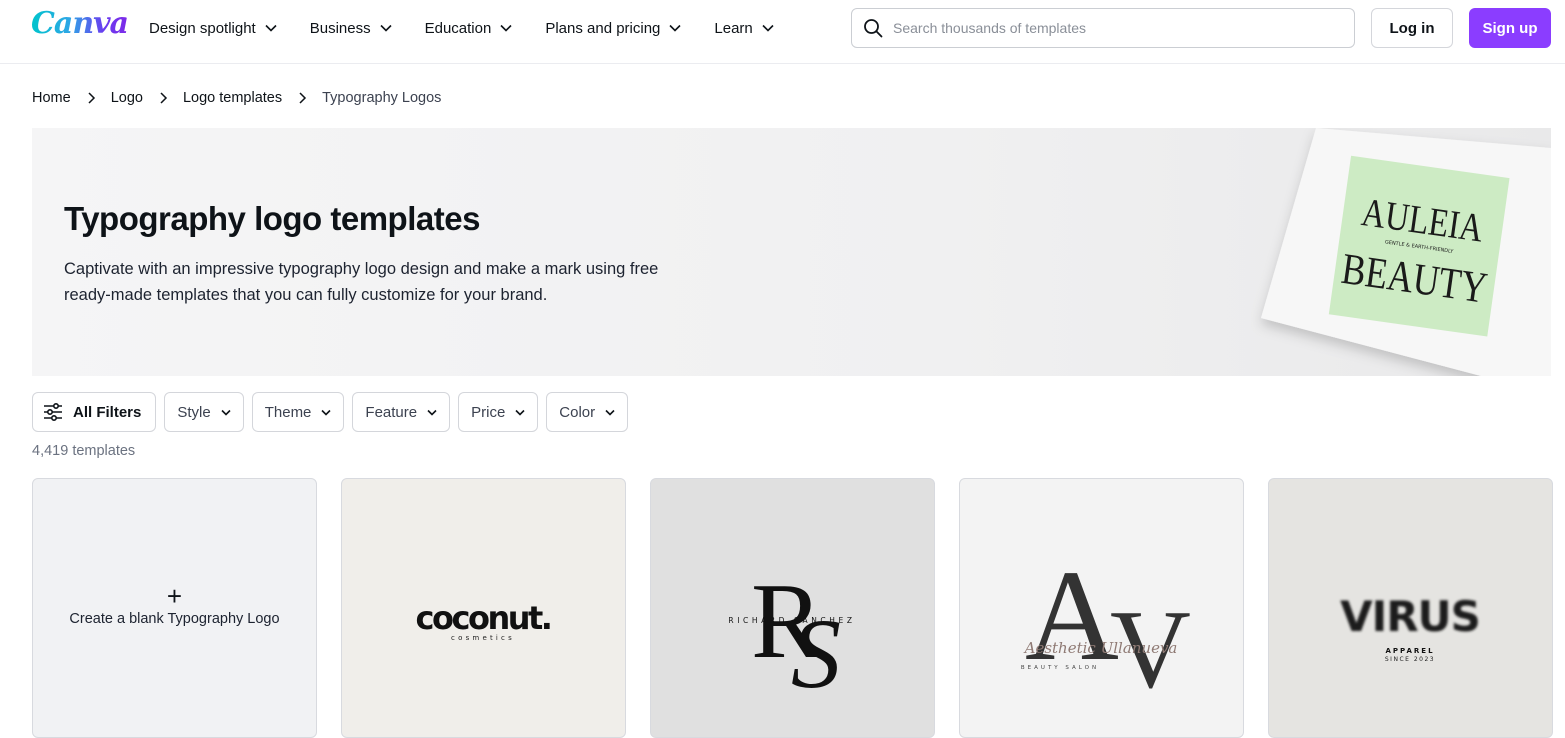  I want to click on filter-label: Theme, so click(288, 412).